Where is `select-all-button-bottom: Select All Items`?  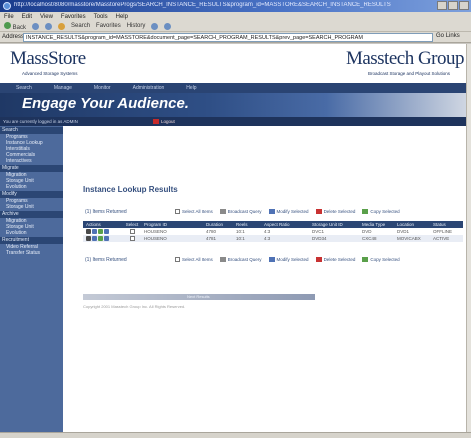 select-all-button-bottom: Select All Items is located at coordinates (194, 259).